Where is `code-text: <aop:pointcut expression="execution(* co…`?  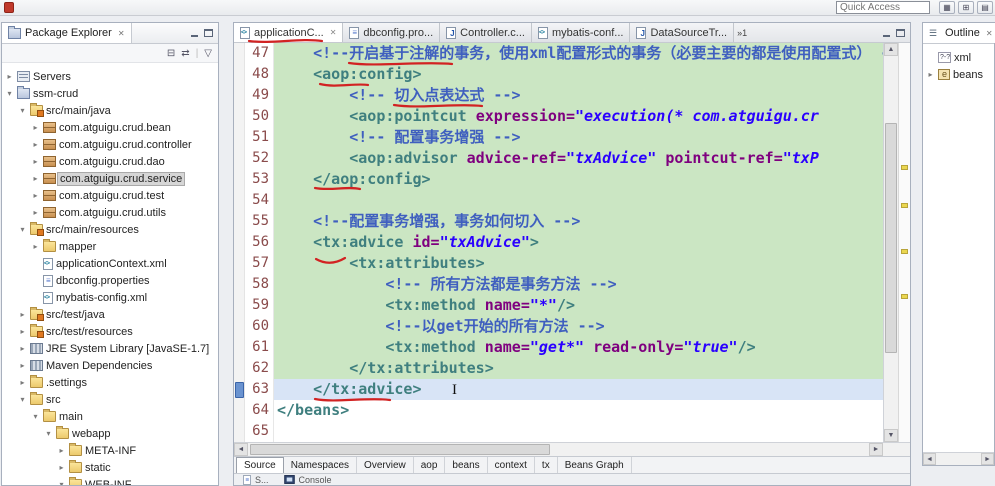 code-text: <aop:pointcut expression="execution(* co… is located at coordinates (578, 116).